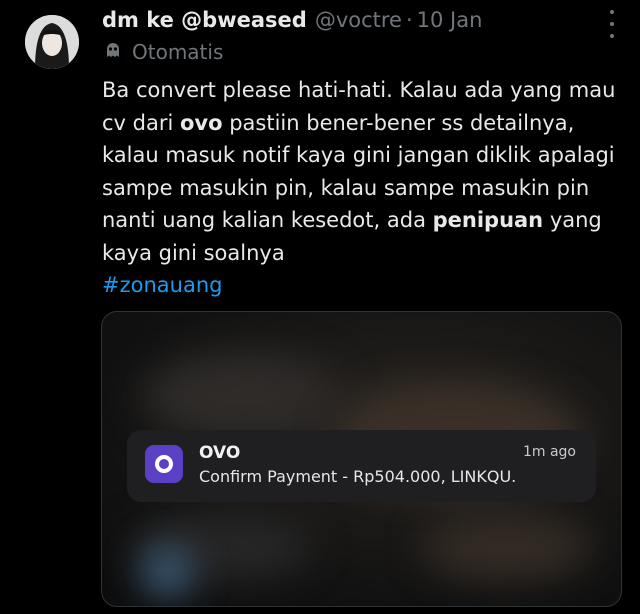 This screenshot has height=614, width=640. I want to click on display-name: dm ke @bweased, so click(204, 20).